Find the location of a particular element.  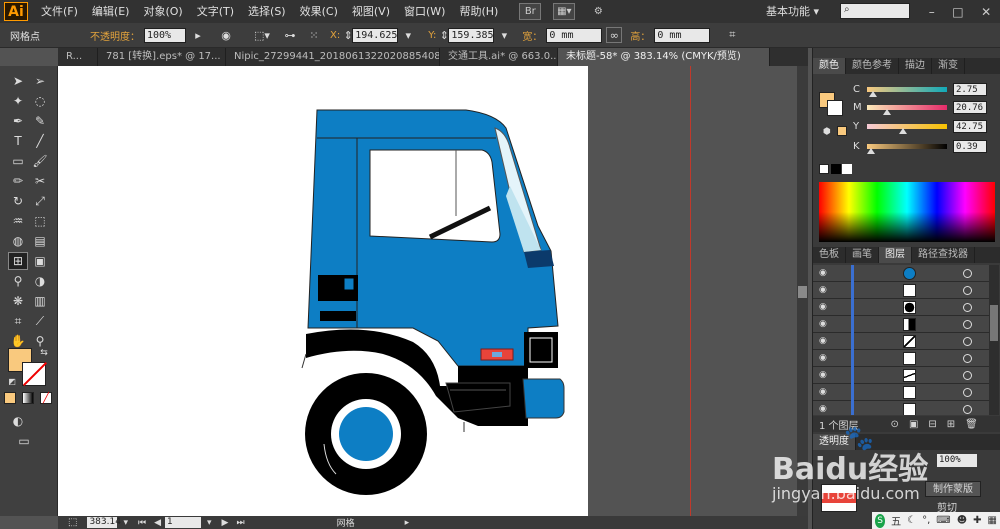

keyboard-icon: ⌨ is located at coordinates (943, 520).